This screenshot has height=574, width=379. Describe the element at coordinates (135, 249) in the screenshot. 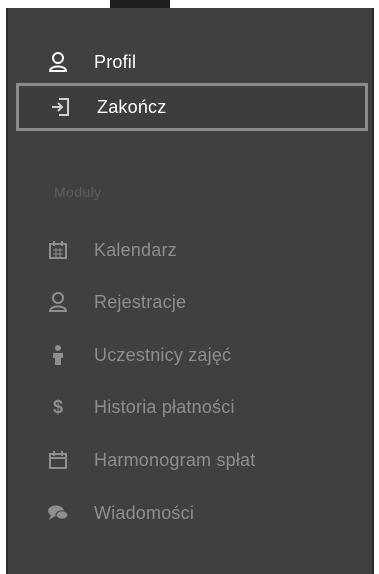

I see `menu-item-calendar-label: Kalendarz` at that location.